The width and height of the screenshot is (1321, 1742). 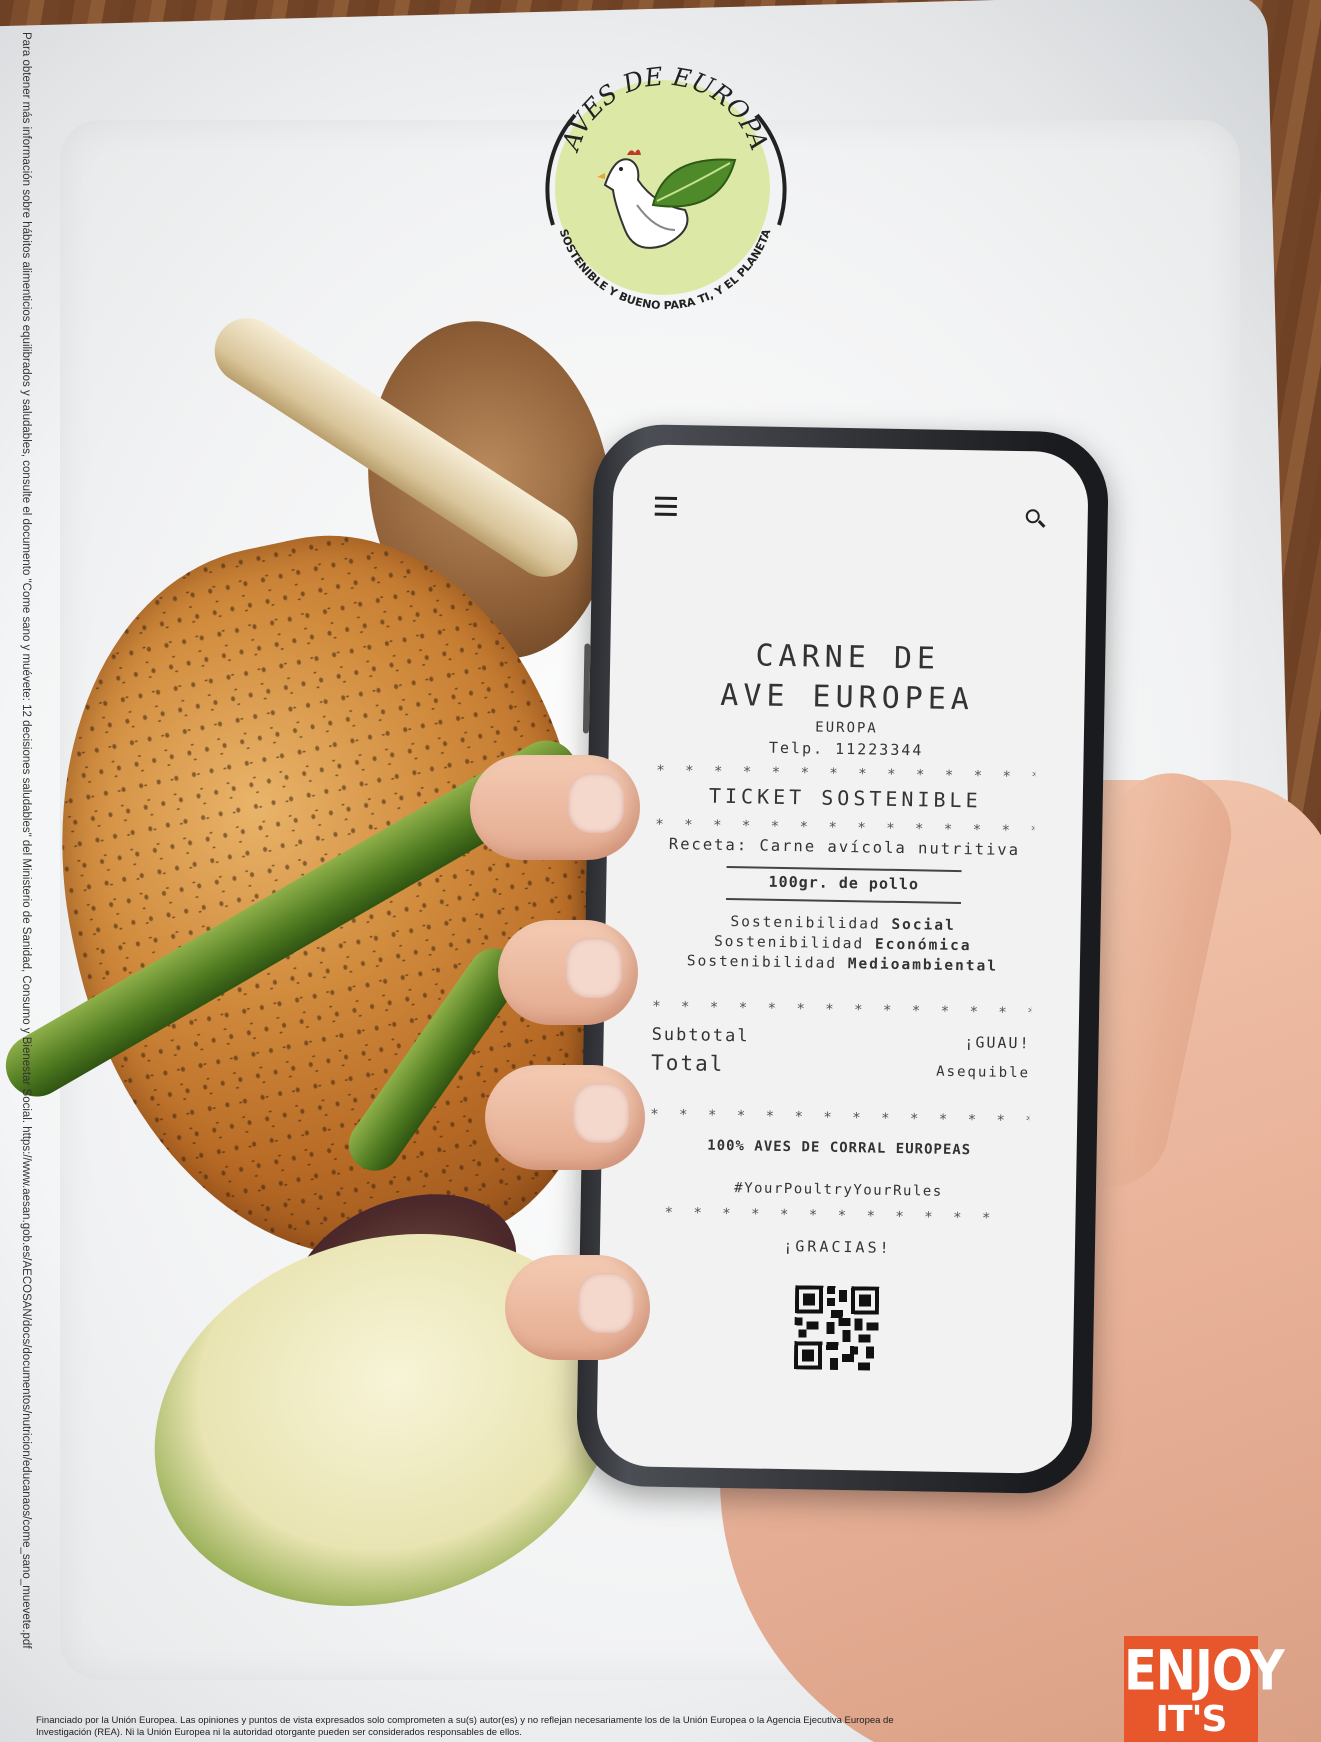 What do you see at coordinates (841, 1039) in the screenshot?
I see `subtotal-row: Subtotal ¡GUAU!` at bounding box center [841, 1039].